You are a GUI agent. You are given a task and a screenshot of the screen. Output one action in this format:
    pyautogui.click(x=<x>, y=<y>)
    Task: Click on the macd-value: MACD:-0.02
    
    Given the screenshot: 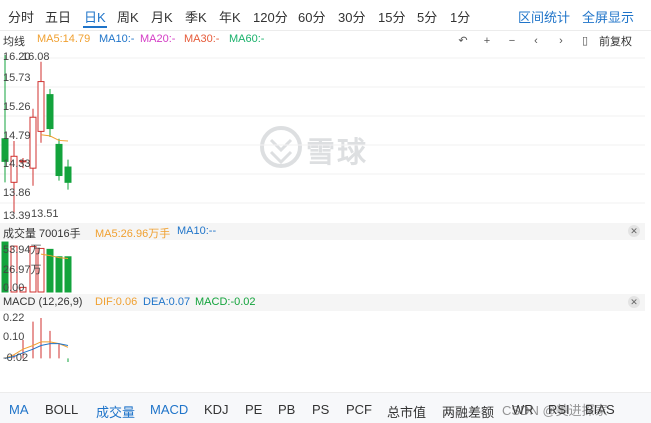 What is the action you would take?
    pyautogui.click(x=225, y=302)
    